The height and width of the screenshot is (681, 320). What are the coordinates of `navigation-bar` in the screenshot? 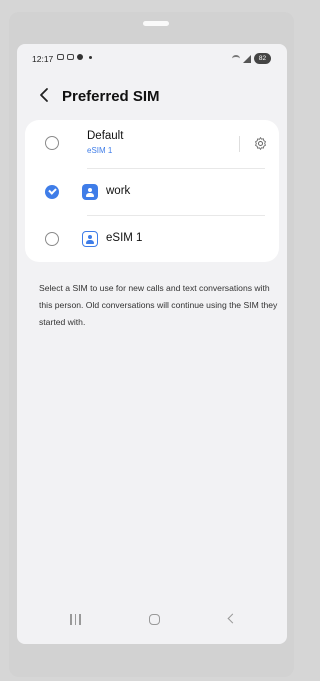 It's located at (152, 619).